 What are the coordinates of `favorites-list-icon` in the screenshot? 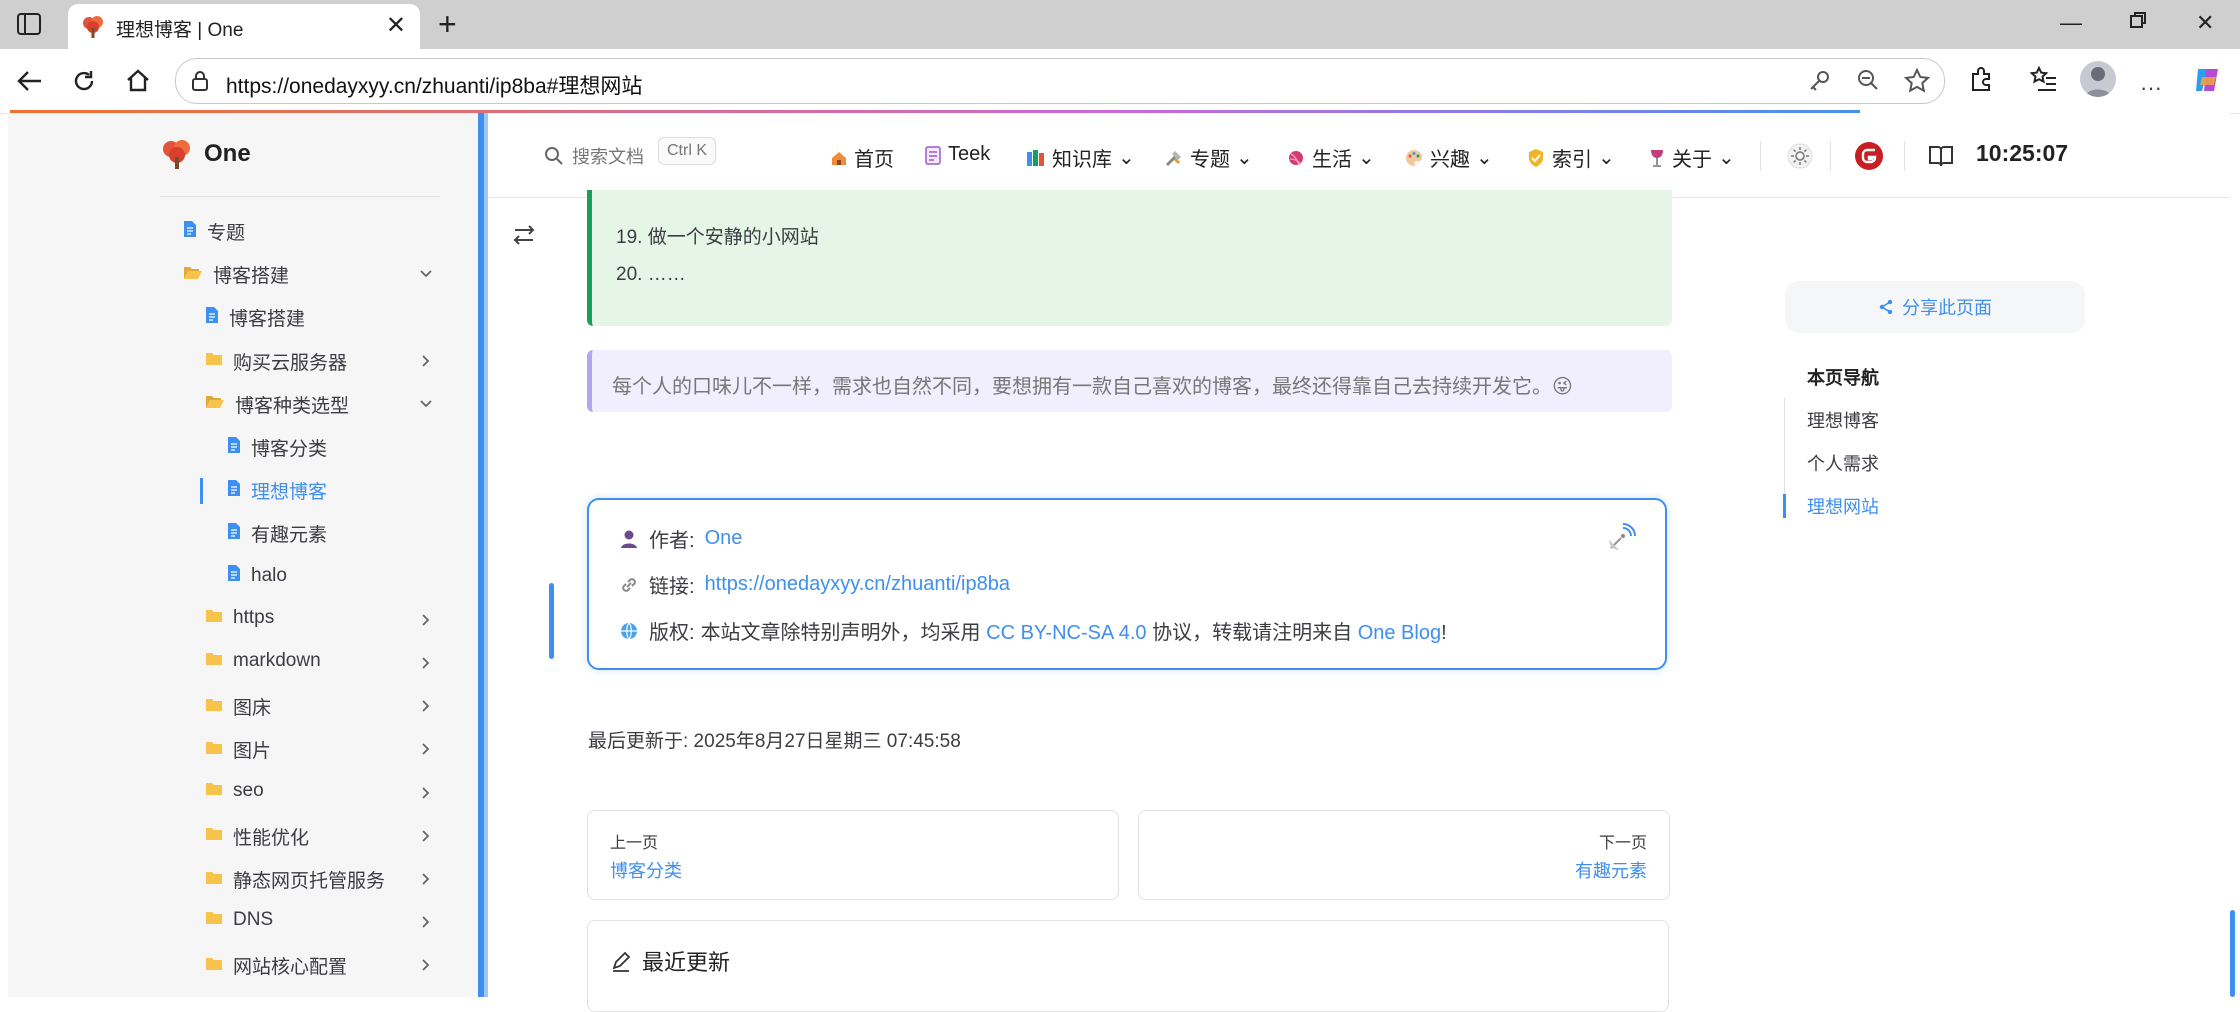 It's located at (2043, 81).